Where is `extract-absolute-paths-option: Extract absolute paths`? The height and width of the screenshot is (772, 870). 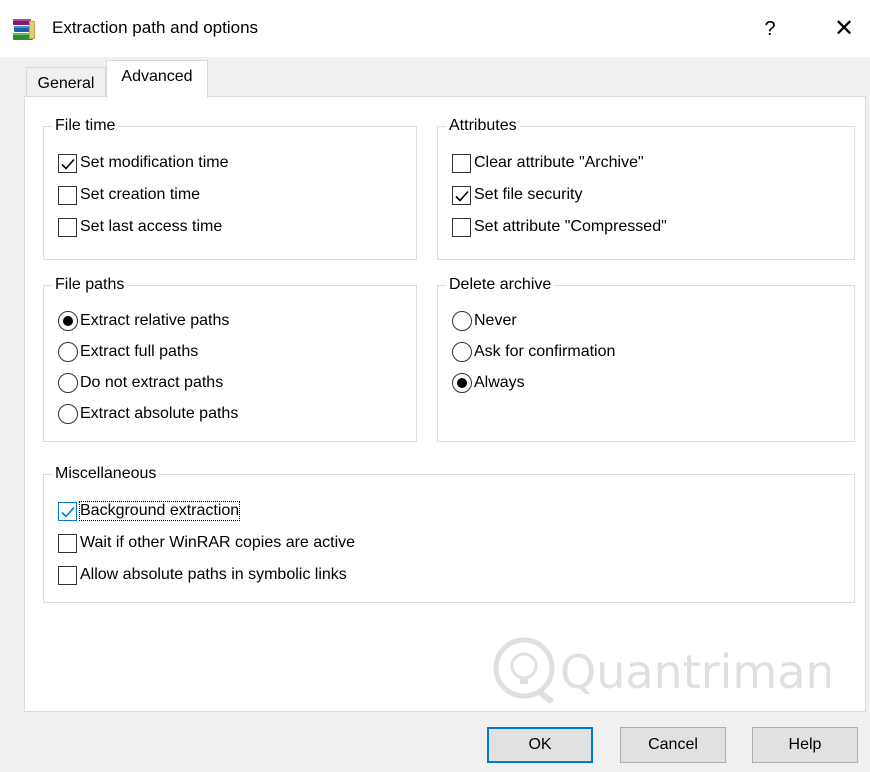 extract-absolute-paths-option: Extract absolute paths is located at coordinates (148, 414).